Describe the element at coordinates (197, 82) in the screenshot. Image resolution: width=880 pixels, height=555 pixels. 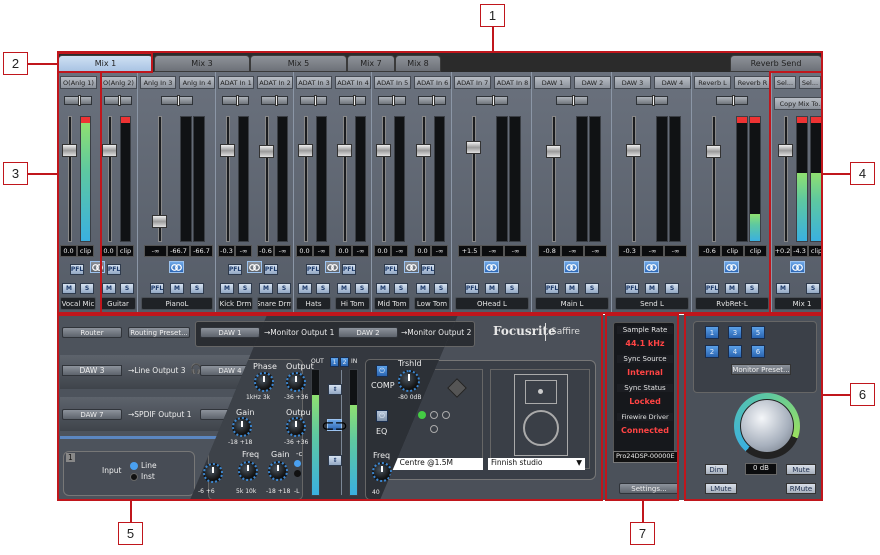
I see `input-select-header: Anlg In 4` at that location.